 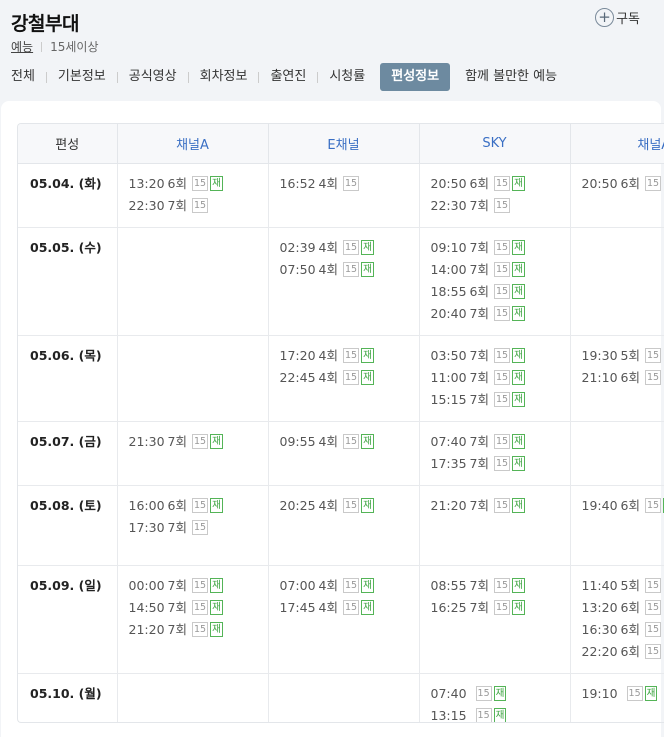 What do you see at coordinates (448, 183) in the screenshot?
I see `airing-time: 20:50` at bounding box center [448, 183].